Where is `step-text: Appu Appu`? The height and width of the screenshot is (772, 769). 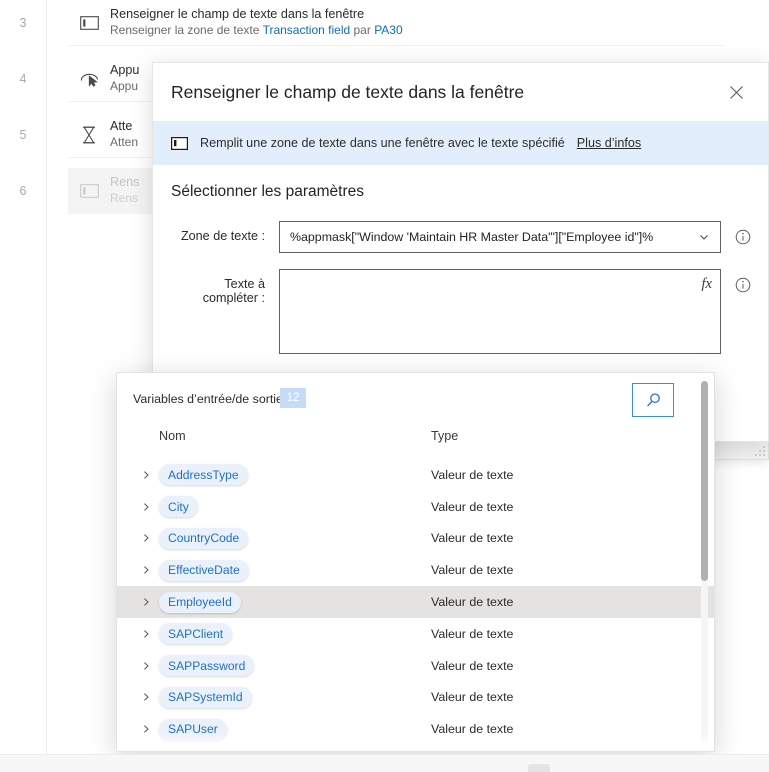 step-text: Appu Appu is located at coordinates (124, 78).